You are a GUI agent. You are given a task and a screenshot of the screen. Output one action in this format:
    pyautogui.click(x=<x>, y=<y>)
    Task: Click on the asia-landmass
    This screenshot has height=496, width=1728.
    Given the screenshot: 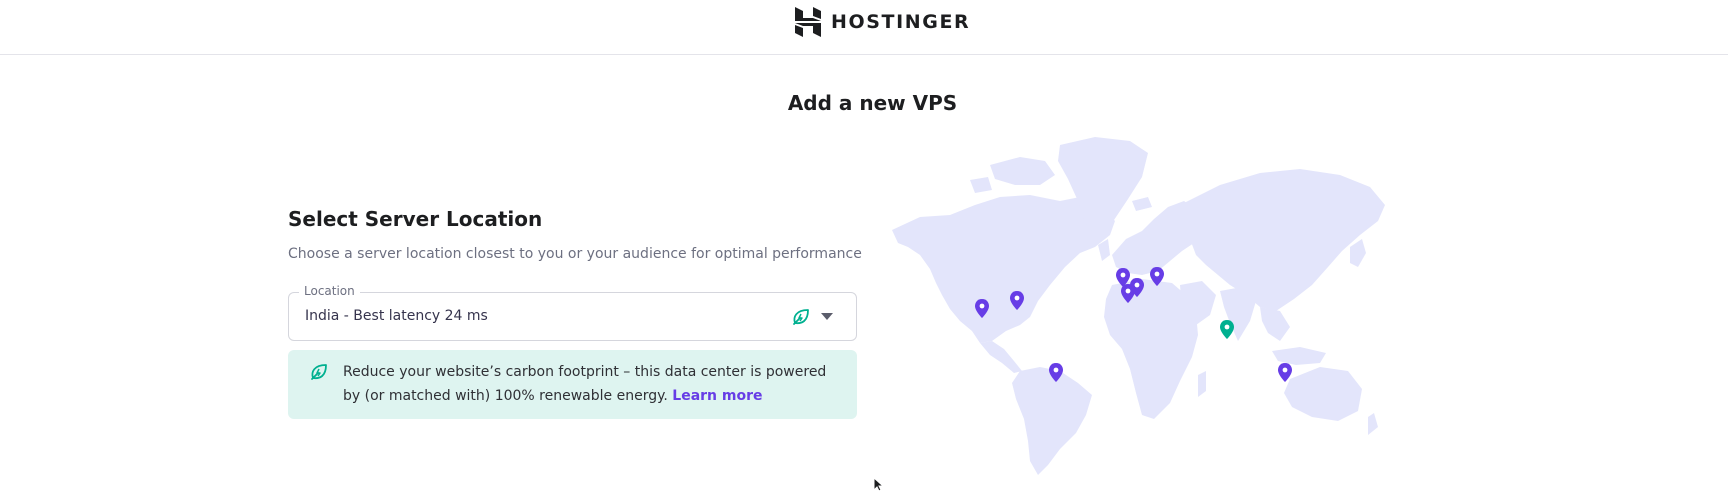 What is the action you would take?
    pyautogui.click(x=1282, y=240)
    